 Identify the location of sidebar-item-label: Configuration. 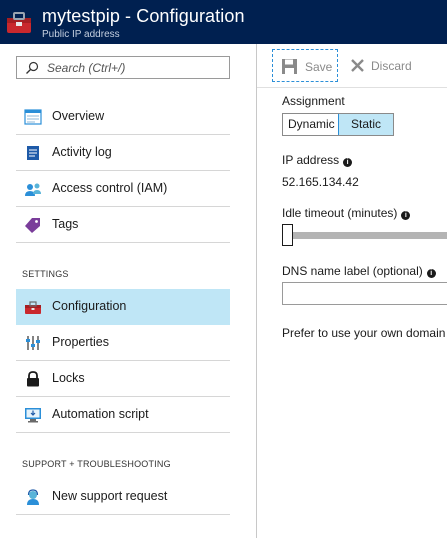
(89, 306).